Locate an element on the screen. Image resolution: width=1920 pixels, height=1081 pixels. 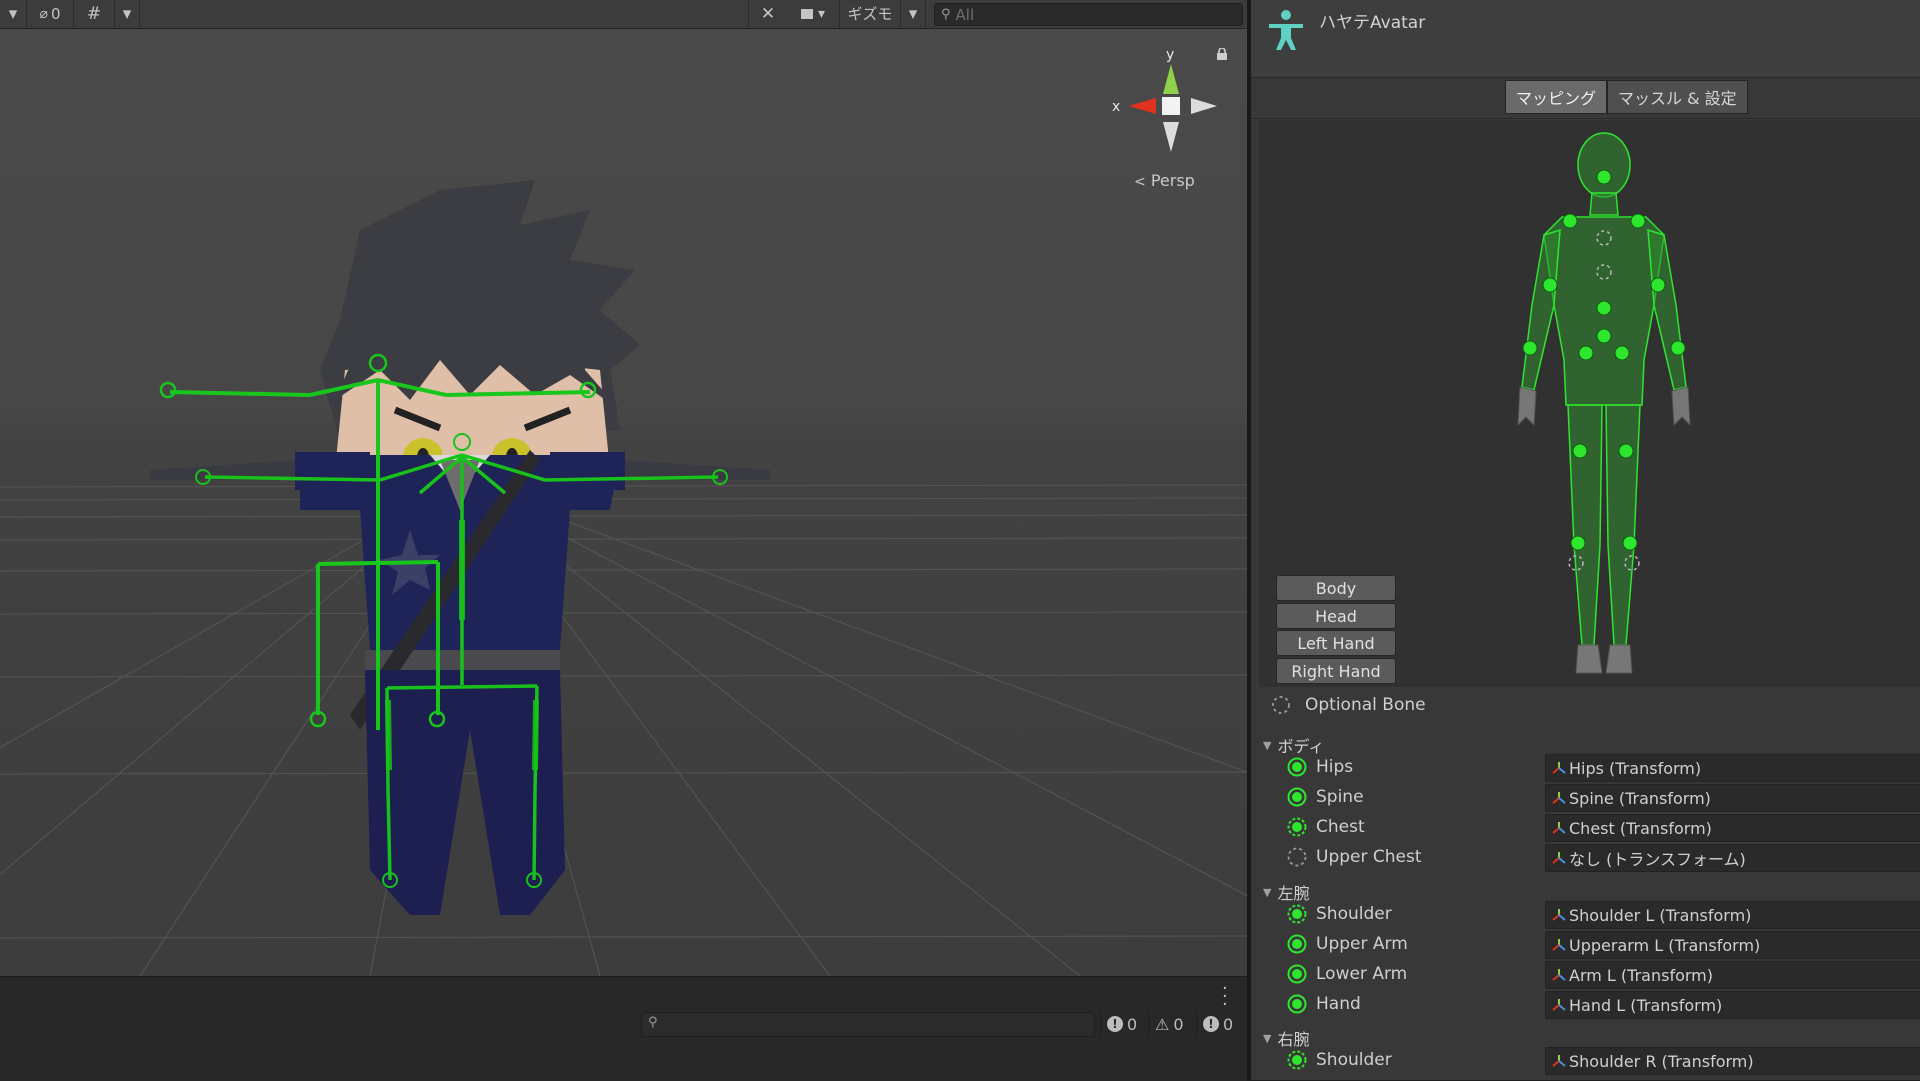
visibility-off-icon: ⌀ is located at coordinates (43, 13).